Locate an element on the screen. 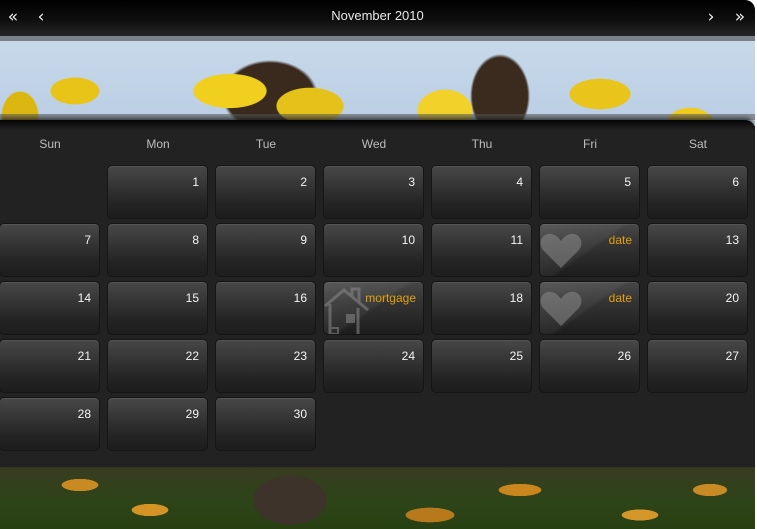 This screenshot has height=529, width=757. day-cell-17: mortgage is located at coordinates (373, 308).